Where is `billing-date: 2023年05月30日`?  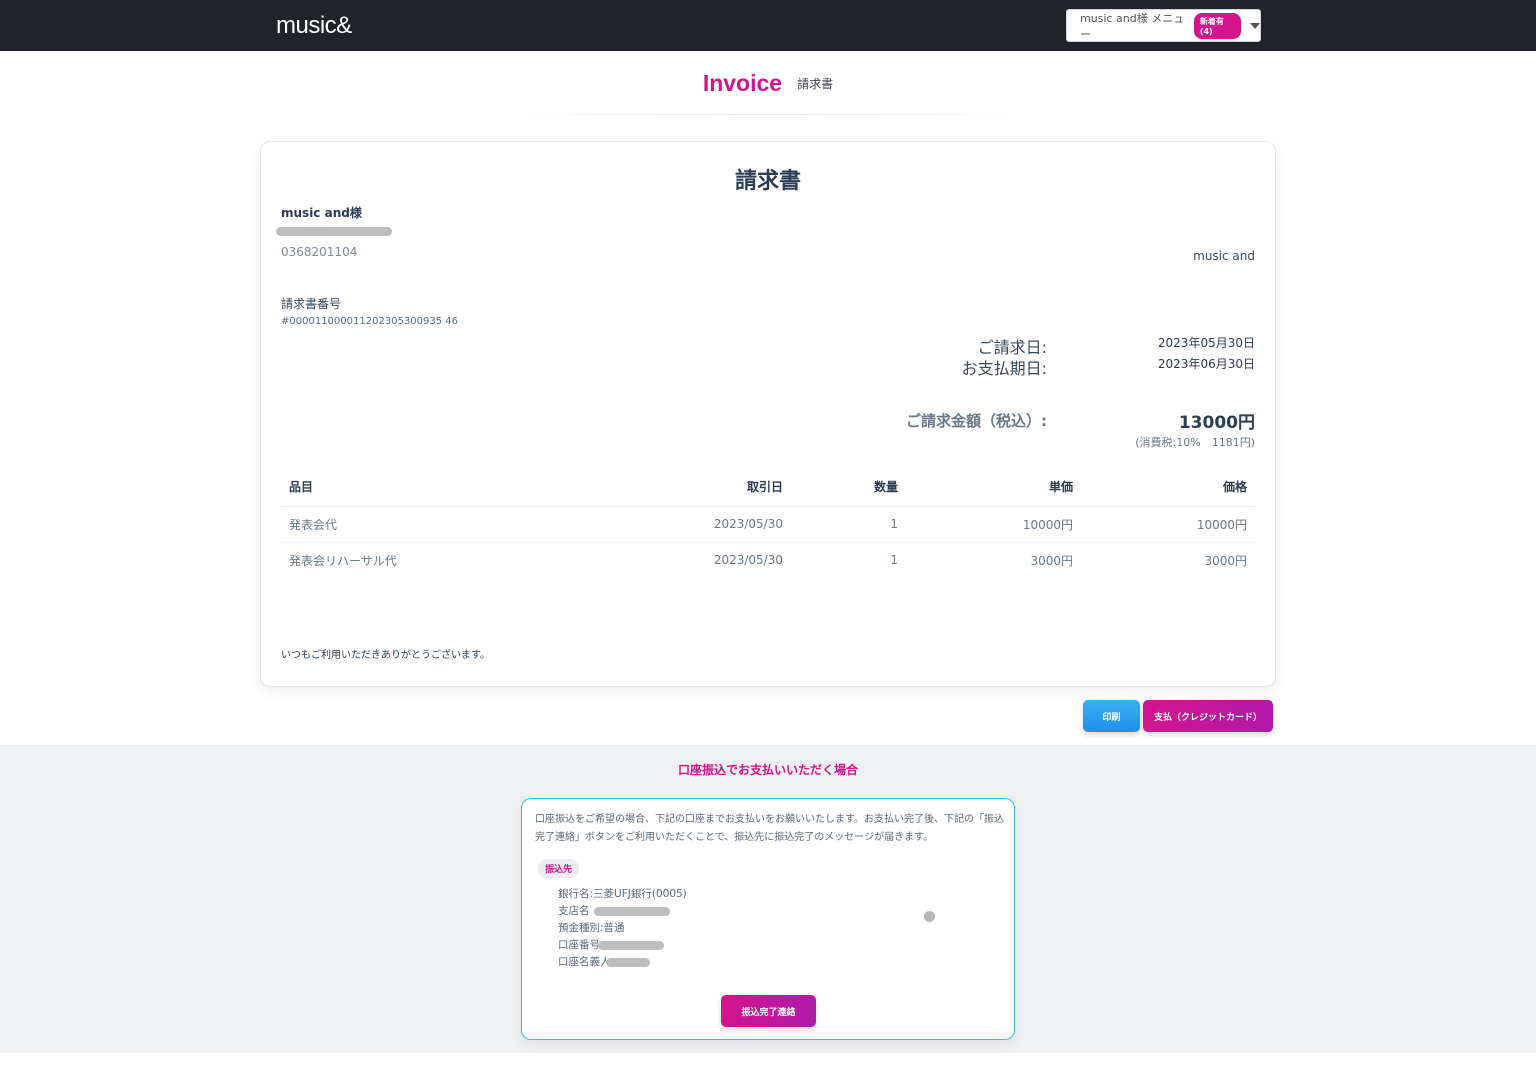 billing-date: 2023年05月30日 is located at coordinates (1206, 343).